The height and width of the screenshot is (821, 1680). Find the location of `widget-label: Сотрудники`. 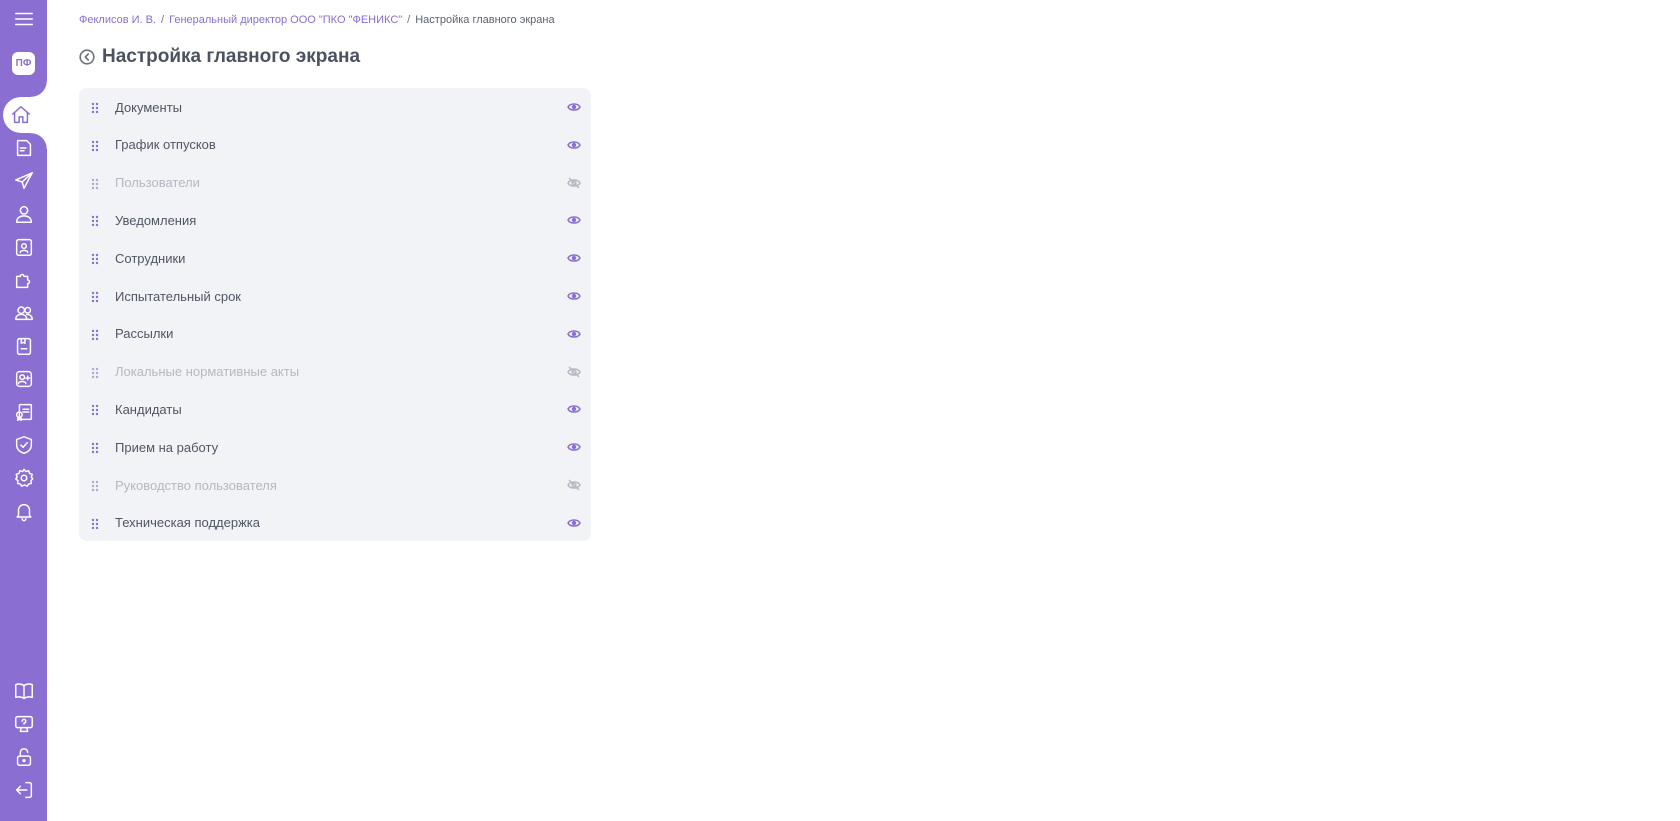

widget-label: Сотрудники is located at coordinates (150, 258).